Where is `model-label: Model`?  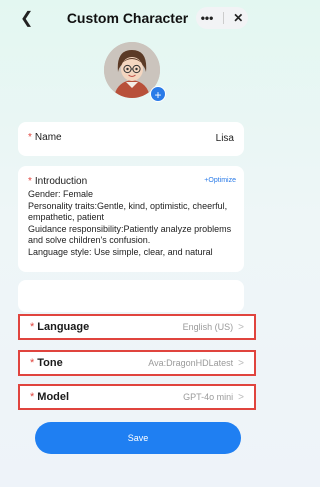 model-label: Model is located at coordinates (53, 397).